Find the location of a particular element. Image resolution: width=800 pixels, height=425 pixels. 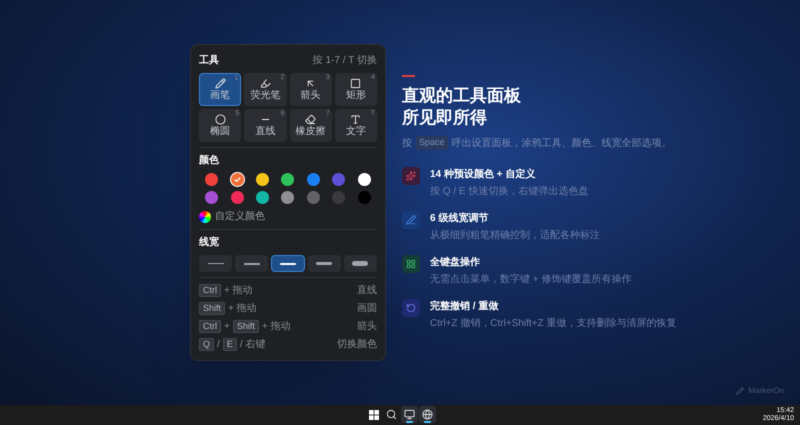

subtitle: 按 Space 呼出设置面板，涂鸦工具、颜色、线宽全部选项。 is located at coordinates (537, 143).